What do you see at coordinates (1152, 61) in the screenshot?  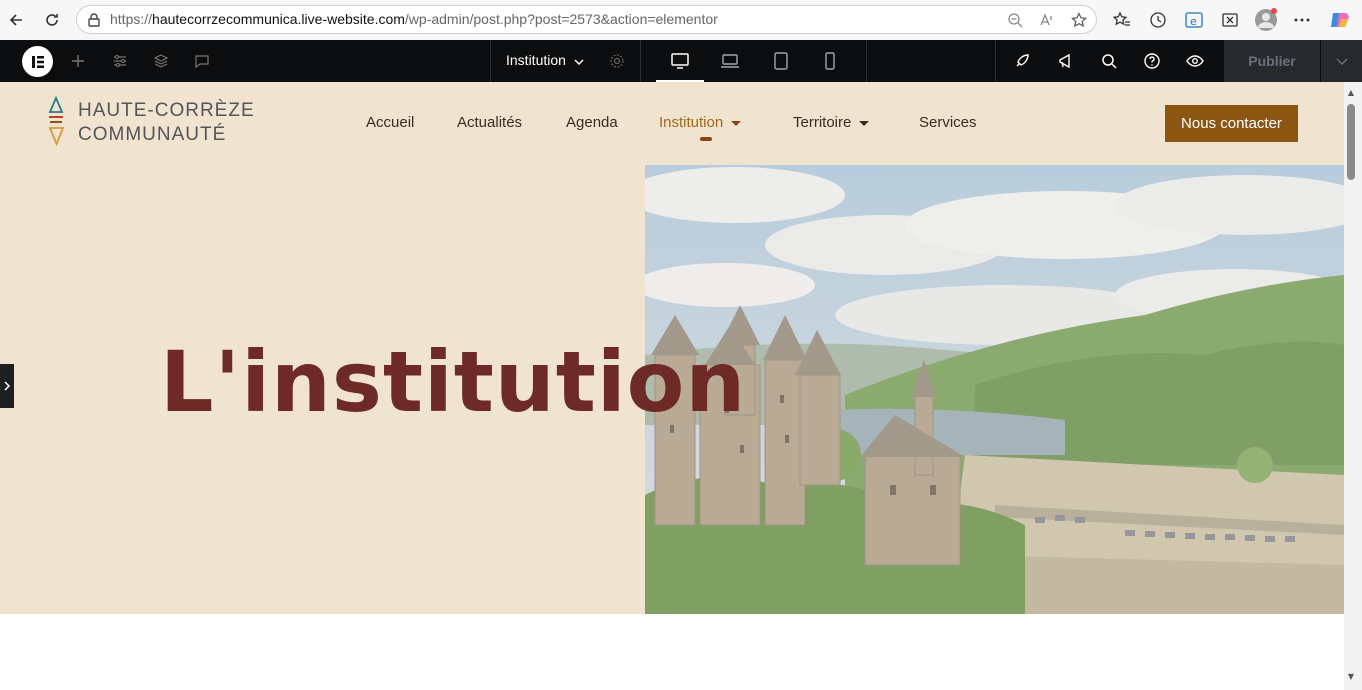 I see `help-icon` at bounding box center [1152, 61].